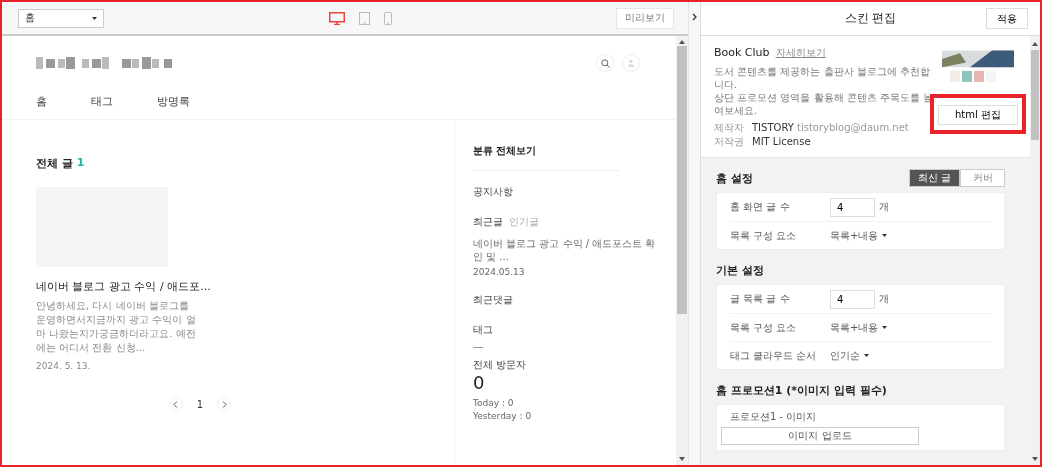 This screenshot has height=467, width=1042. What do you see at coordinates (774, 417) in the screenshot?
I see `setting-label: 프로모션1 - 이미지` at bounding box center [774, 417].